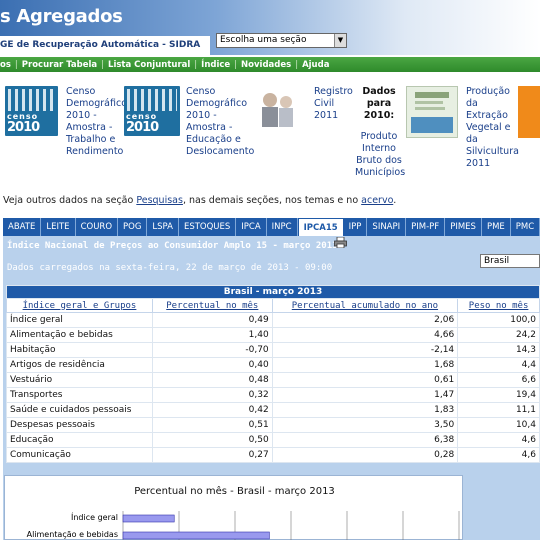 The width and height of the screenshot is (540, 540). Describe the element at coordinates (498, 350) in the screenshot. I see `row-value: 14,3` at that location.